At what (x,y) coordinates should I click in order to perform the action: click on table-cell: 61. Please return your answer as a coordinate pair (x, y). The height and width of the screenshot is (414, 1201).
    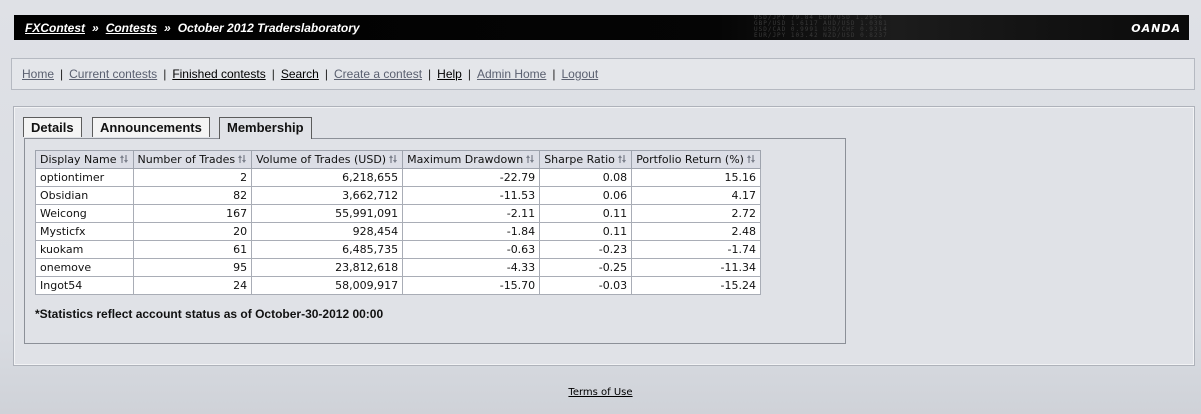
    Looking at the image, I should click on (192, 249).